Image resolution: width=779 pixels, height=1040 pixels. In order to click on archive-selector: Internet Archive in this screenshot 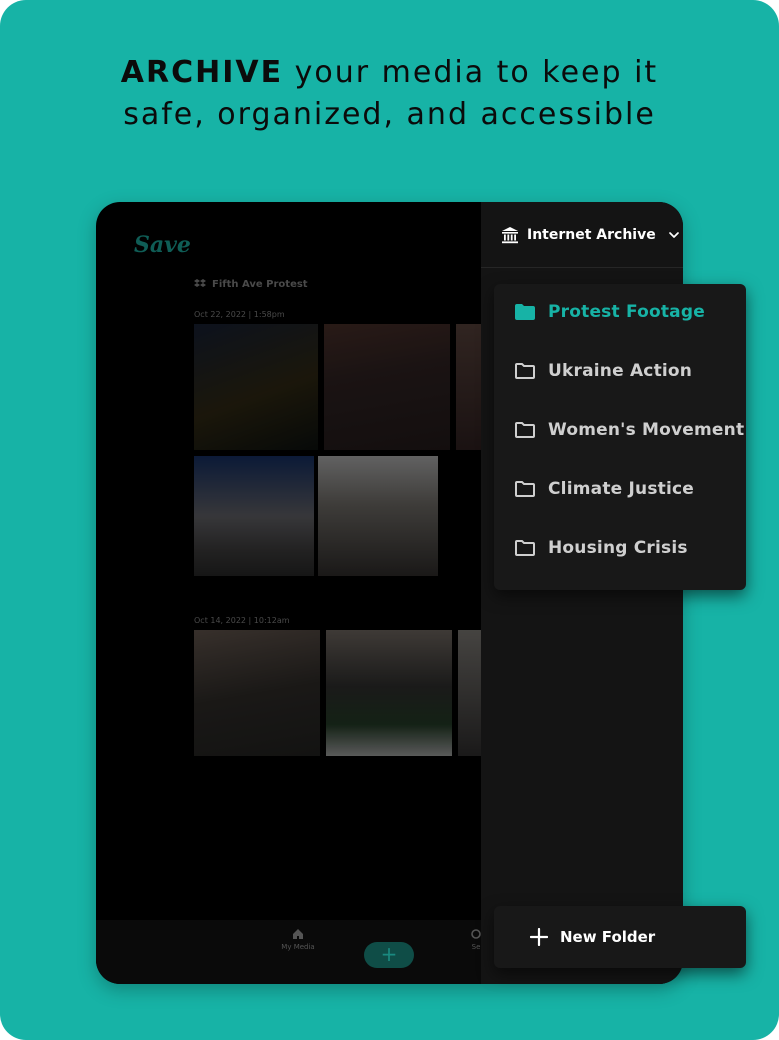, I will do `click(582, 235)`.